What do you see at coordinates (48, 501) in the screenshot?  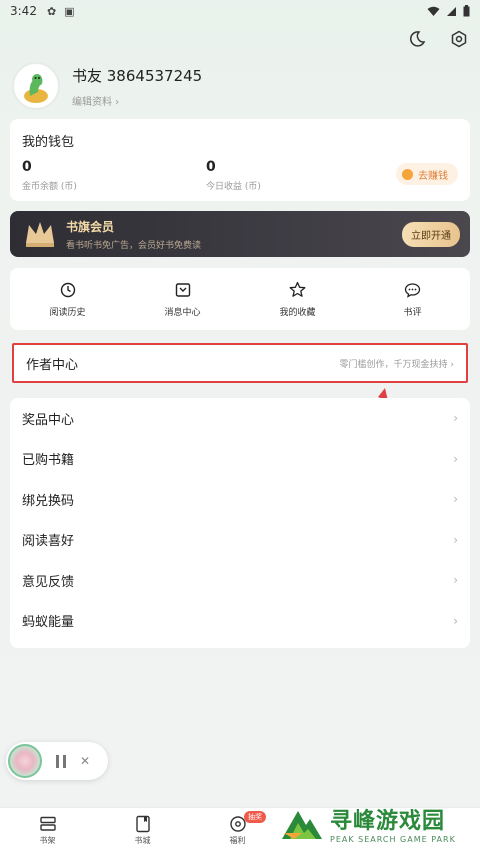 I see `menu-label: 绑兑换码` at bounding box center [48, 501].